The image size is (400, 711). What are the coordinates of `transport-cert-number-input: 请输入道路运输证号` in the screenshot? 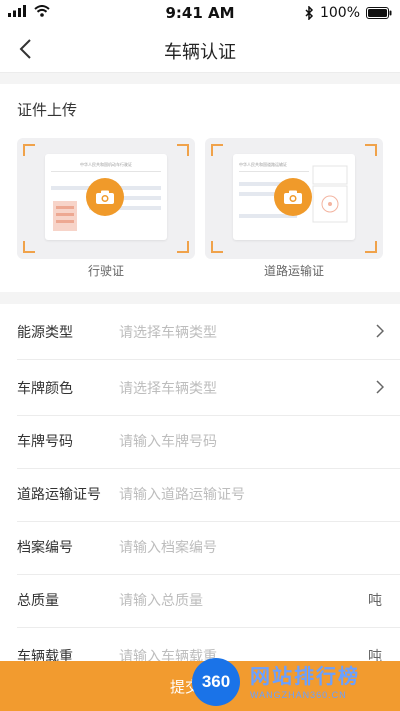 It's located at (182, 494).